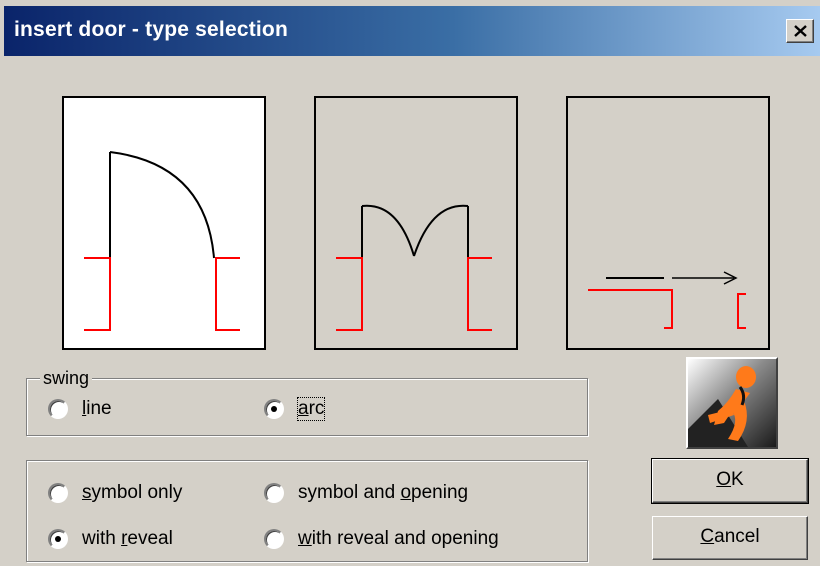  I want to click on figure-logo-icon, so click(732, 403).